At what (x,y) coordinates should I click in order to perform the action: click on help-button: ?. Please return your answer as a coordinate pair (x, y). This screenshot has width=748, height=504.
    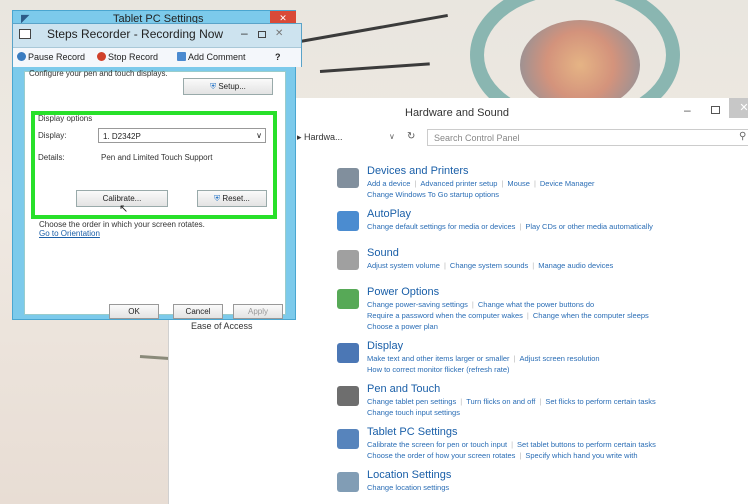
    Looking at the image, I should click on (278, 57).